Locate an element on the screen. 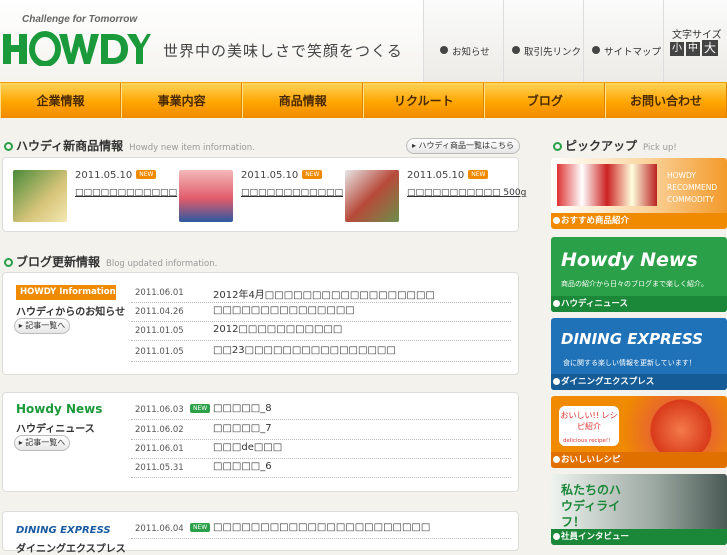 The width and height of the screenshot is (727, 555). pickup-caption: おすすめ商品紹介 is located at coordinates (639, 221).